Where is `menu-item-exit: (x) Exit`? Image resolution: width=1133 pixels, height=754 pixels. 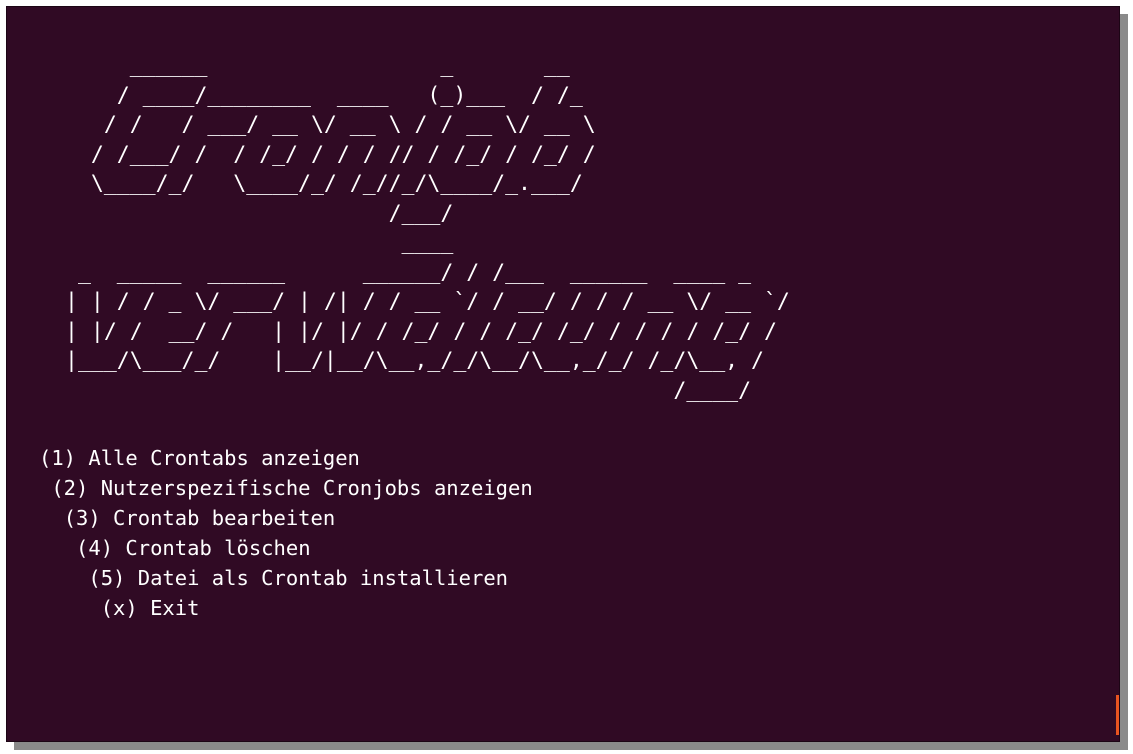 menu-item-exit: (x) Exit is located at coordinates (286, 608).